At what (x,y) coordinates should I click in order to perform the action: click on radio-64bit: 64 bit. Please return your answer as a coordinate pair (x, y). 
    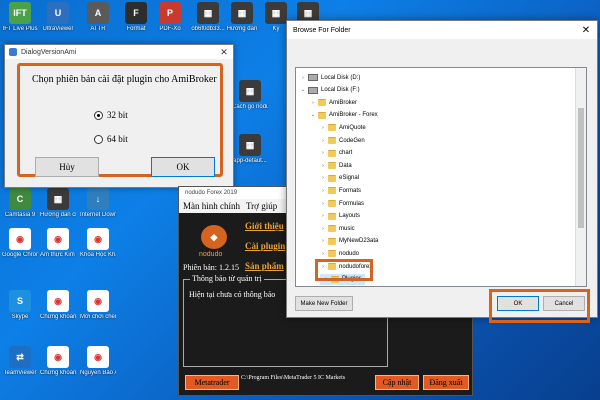
    Looking at the image, I should click on (111, 139).